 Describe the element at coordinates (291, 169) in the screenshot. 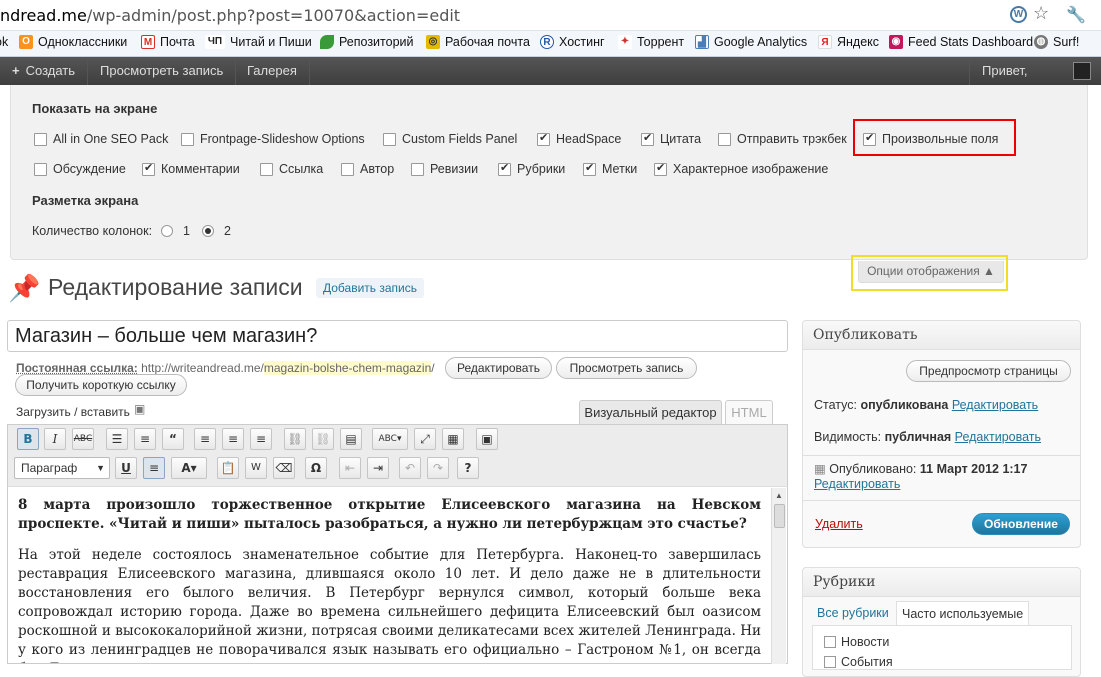

I see `option-slug: Ссылка` at that location.